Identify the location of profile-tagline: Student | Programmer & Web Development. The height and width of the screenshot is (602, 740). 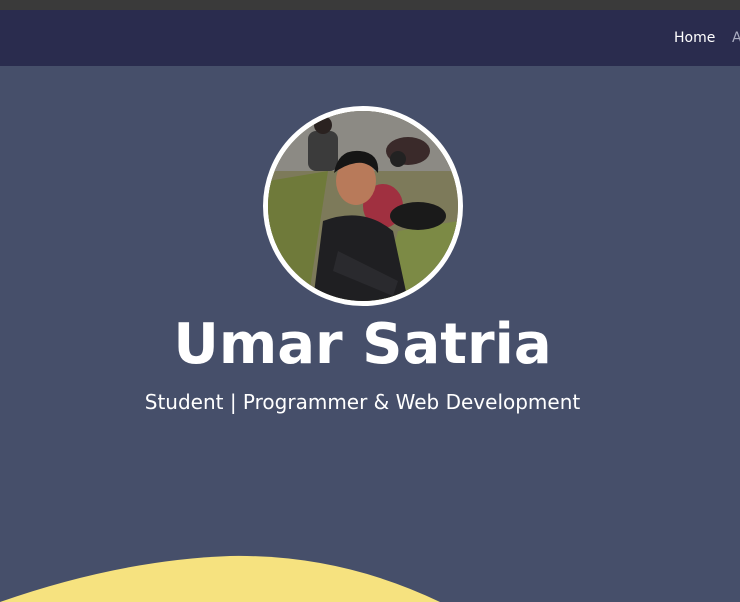
(362, 402).